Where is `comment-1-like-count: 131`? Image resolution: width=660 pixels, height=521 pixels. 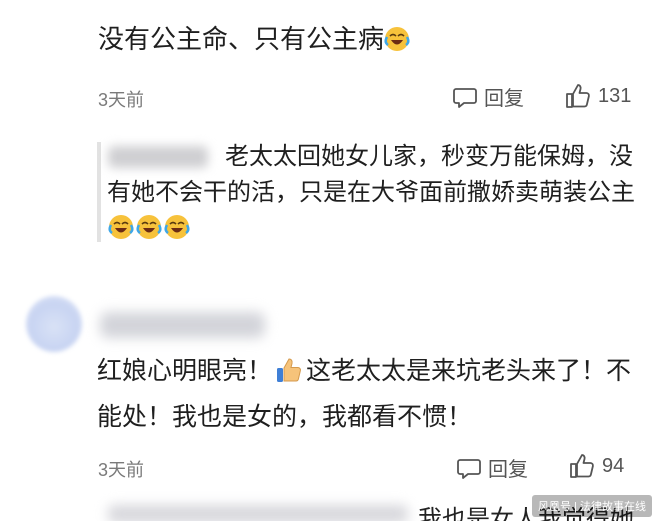
comment-1-like-count: 131 is located at coordinates (615, 95).